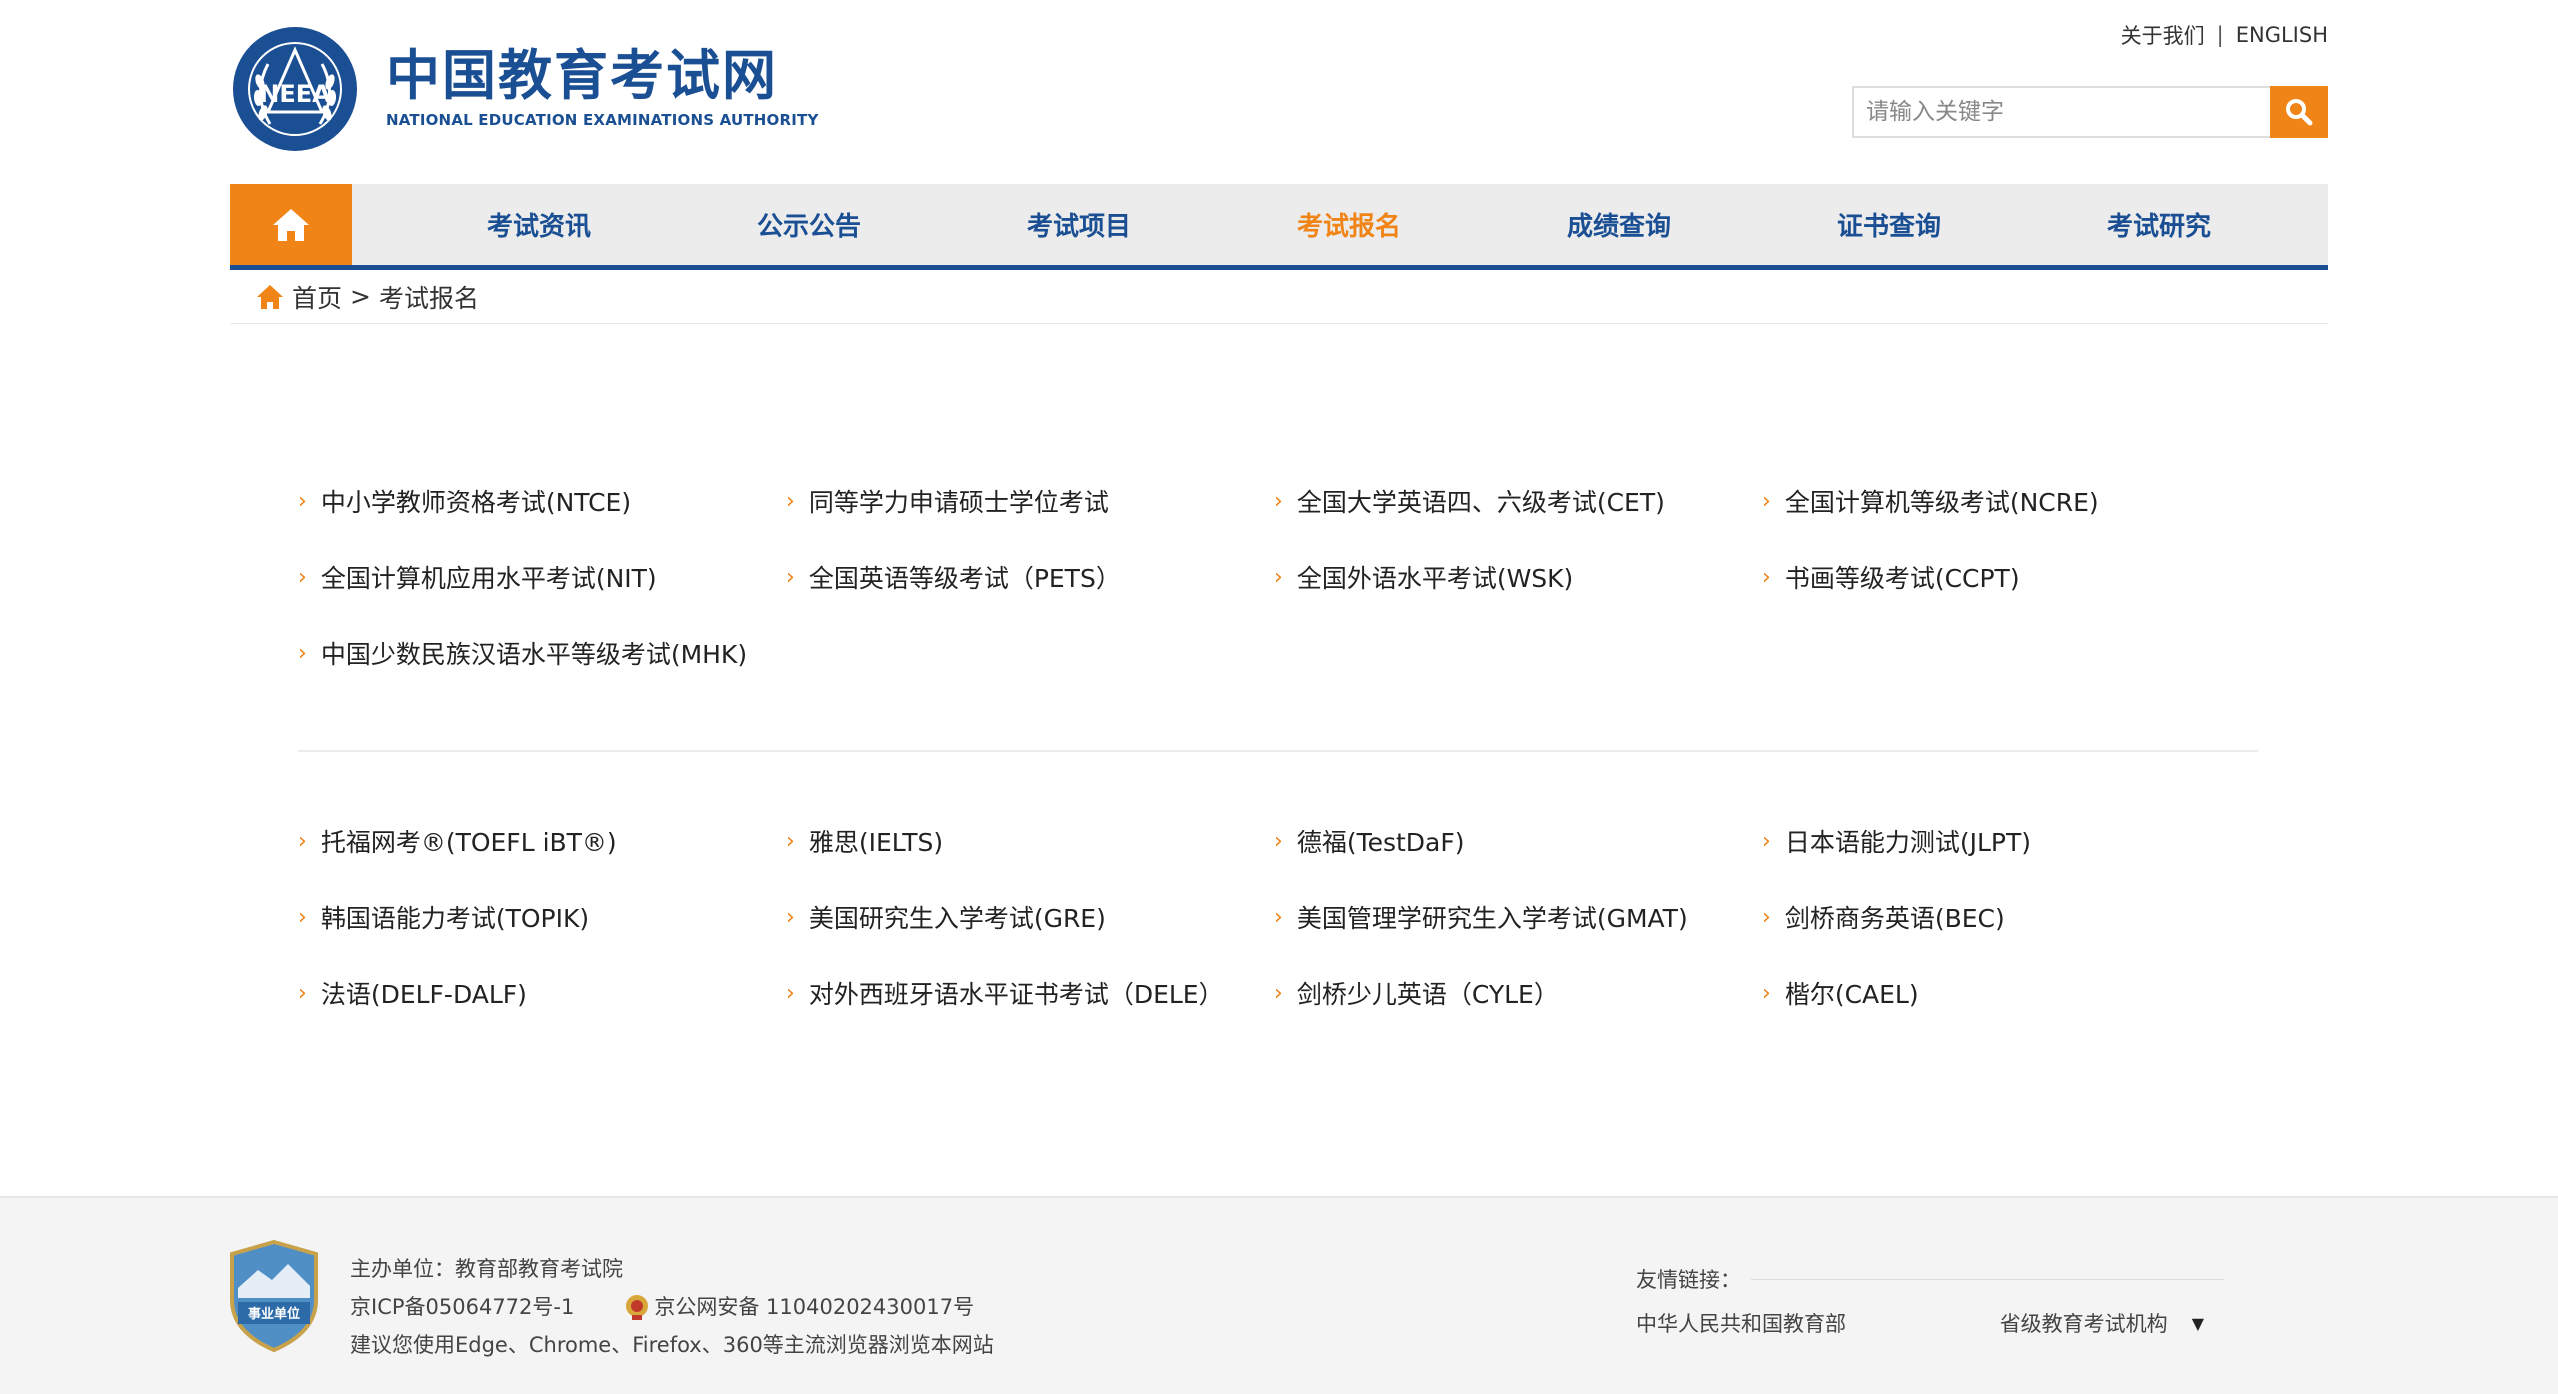  What do you see at coordinates (1516, 841) in the screenshot?
I see `exam-link: › 德福(TestDaF)` at bounding box center [1516, 841].